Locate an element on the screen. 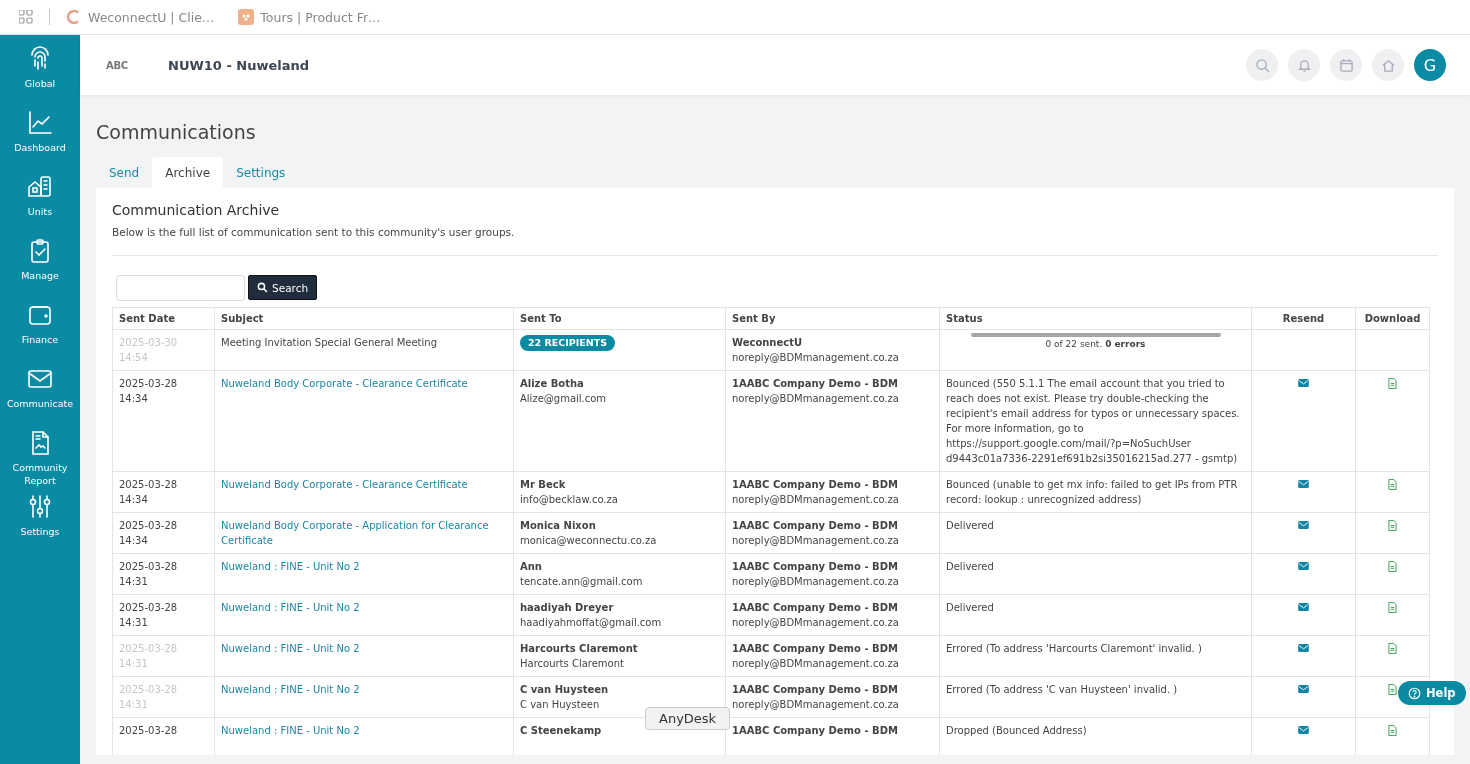 The width and height of the screenshot is (1470, 764). tab: Archive is located at coordinates (188, 172).